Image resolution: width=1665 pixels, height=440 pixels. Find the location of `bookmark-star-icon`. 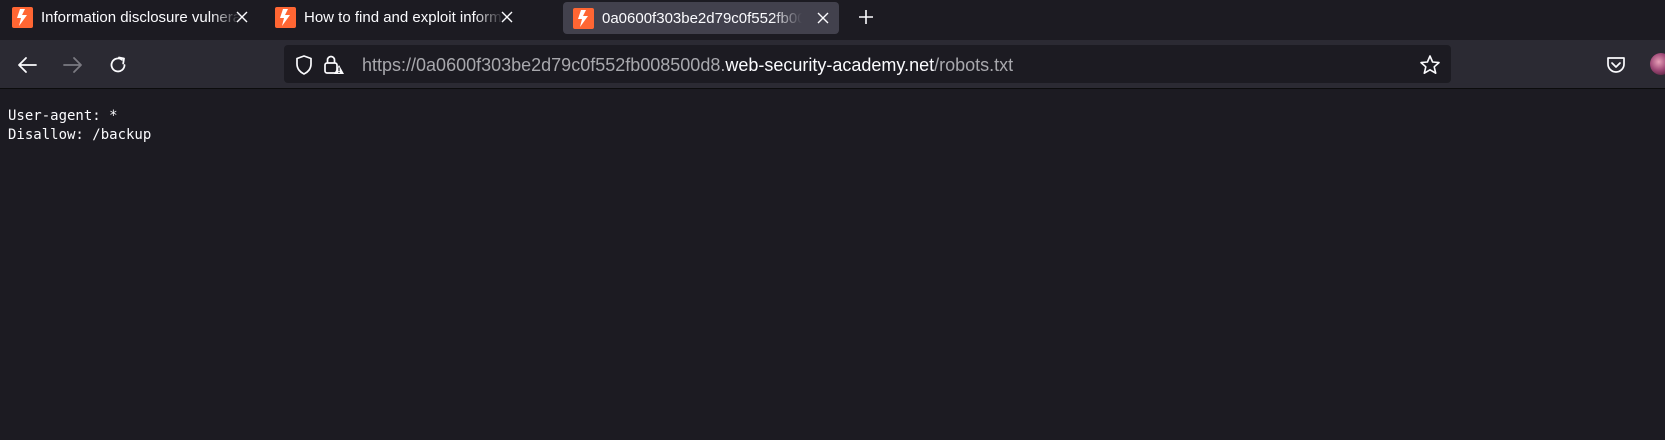

bookmark-star-icon is located at coordinates (1430, 64).